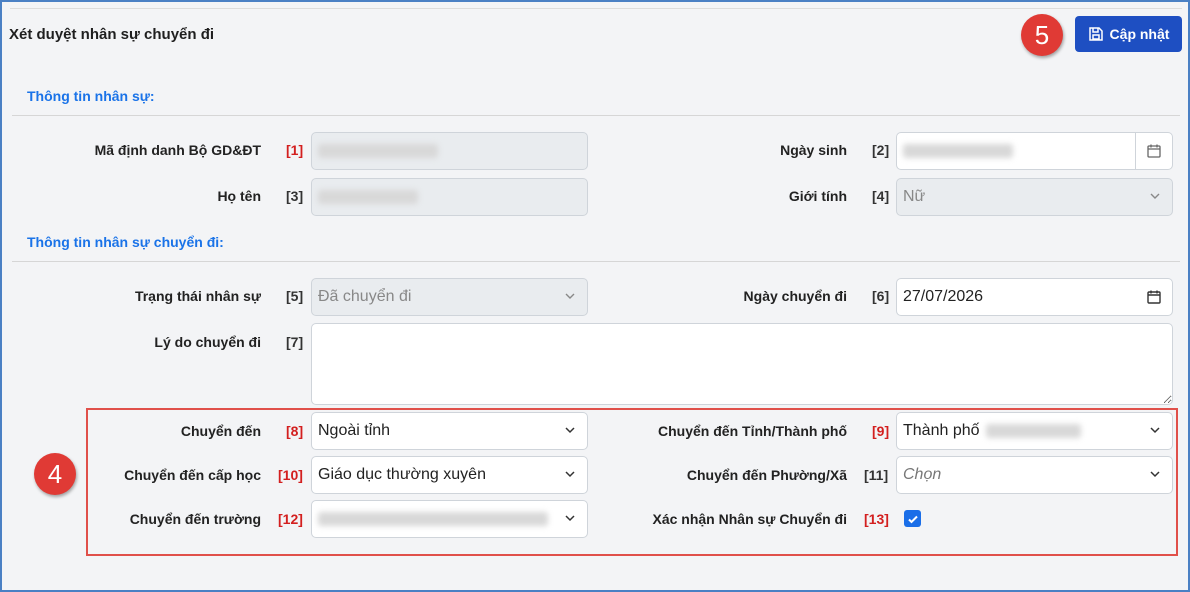 This screenshot has height=592, width=1190. Describe the element at coordinates (1034, 151) in the screenshot. I see `ngay-sinh-input` at that location.